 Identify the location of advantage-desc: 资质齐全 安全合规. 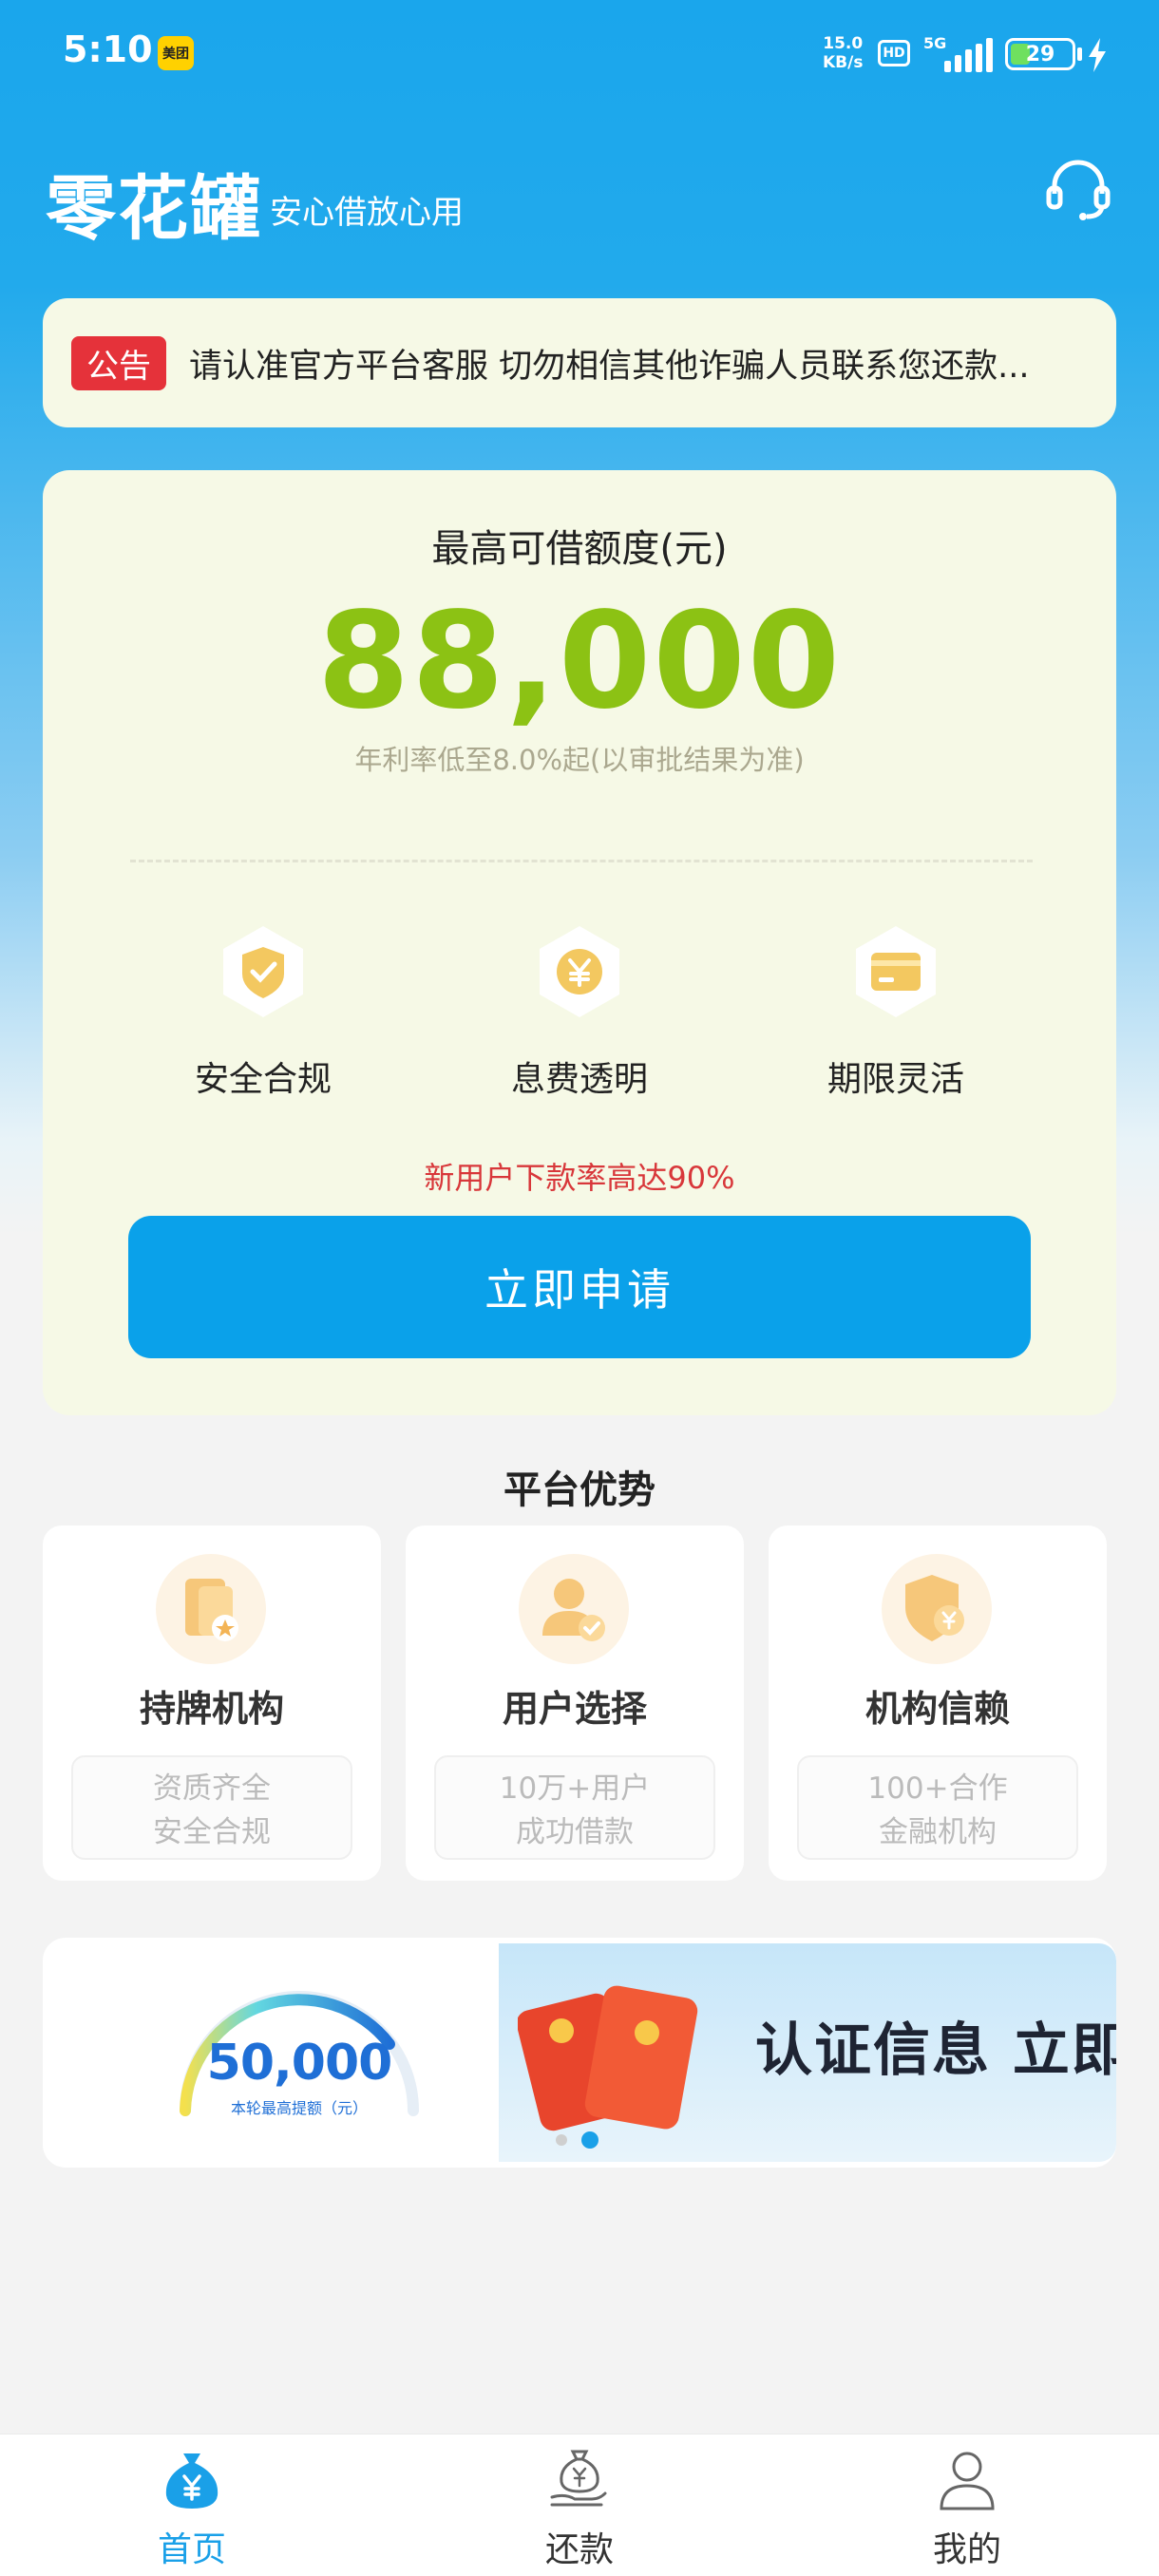
(211, 1807).